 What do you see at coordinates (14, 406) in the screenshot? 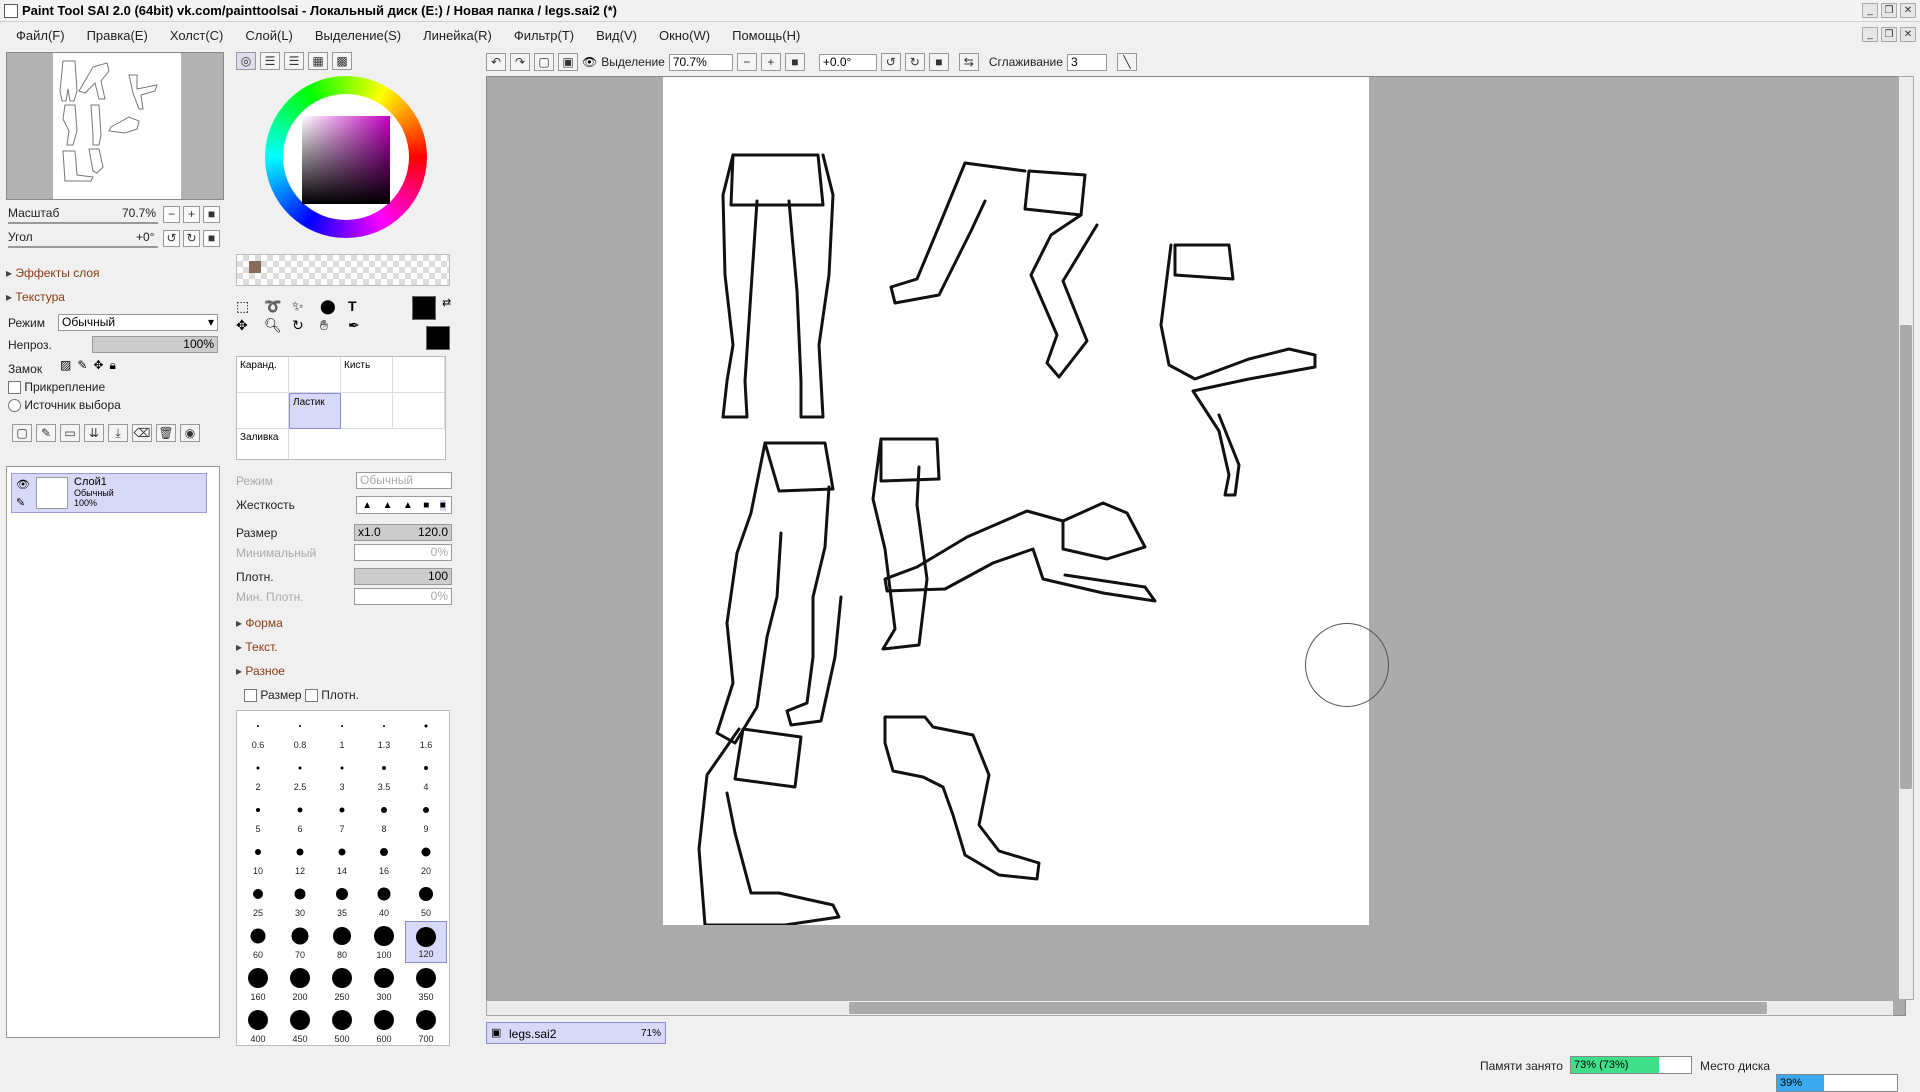
I see `selection-source-radio` at bounding box center [14, 406].